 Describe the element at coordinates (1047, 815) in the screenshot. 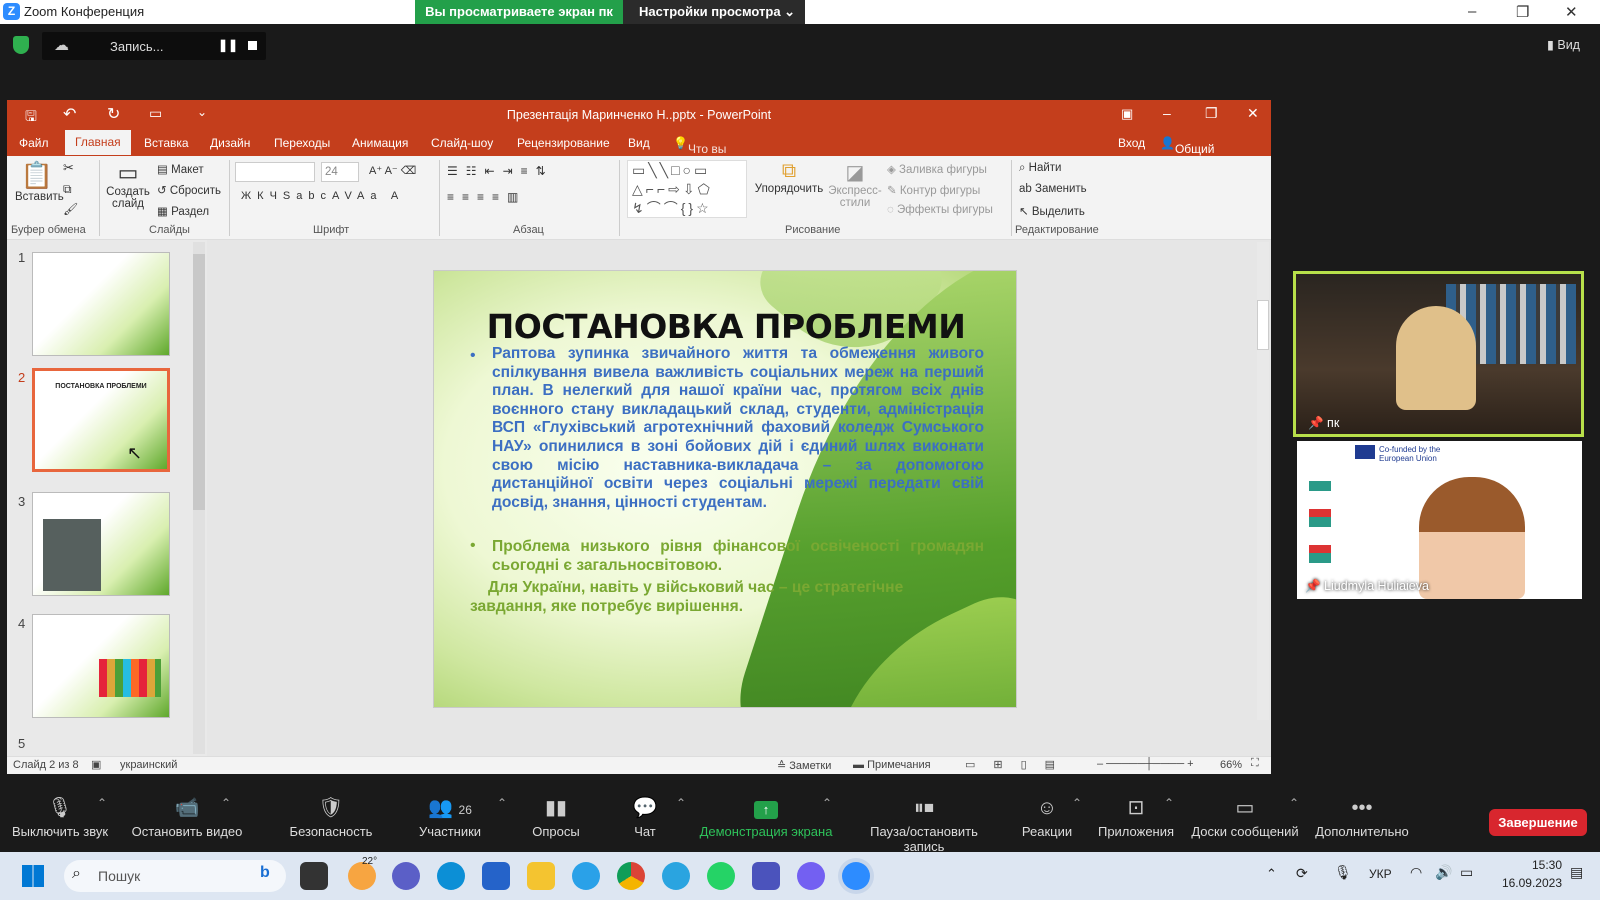

I see `reactions-button: ☺ Реакции` at that location.